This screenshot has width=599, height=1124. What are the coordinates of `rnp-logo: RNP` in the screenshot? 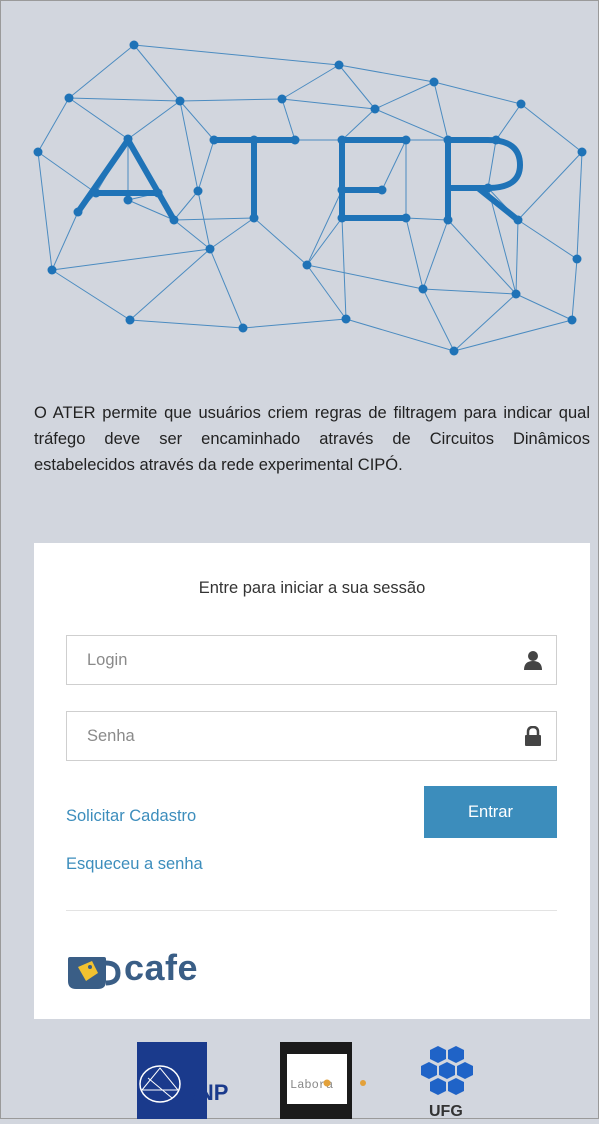 It's located at (182, 1080).